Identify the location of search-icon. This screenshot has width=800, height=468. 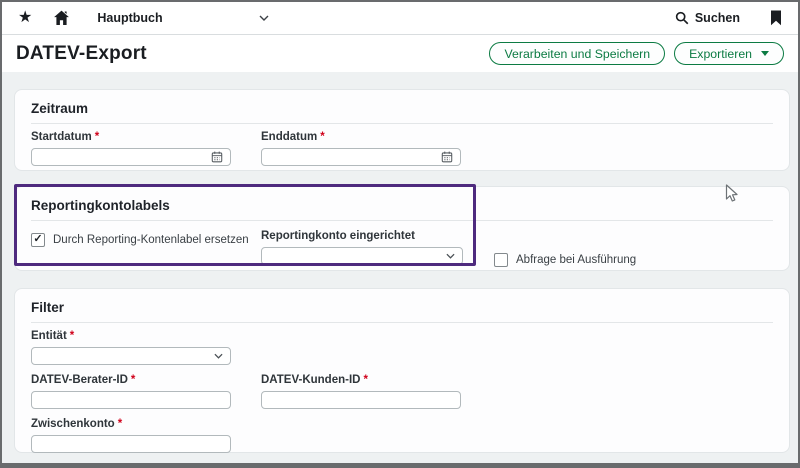
(682, 18).